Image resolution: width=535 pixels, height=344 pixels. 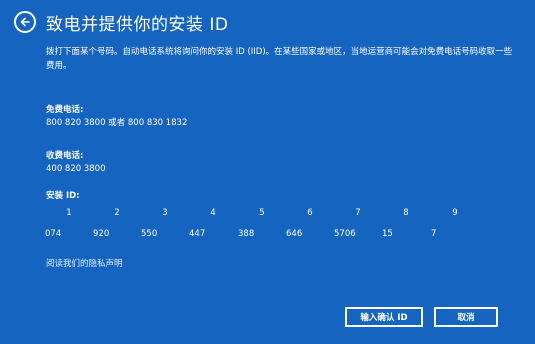 What do you see at coordinates (116, 117) in the screenshot?
I see `free-phone-section: 免费电话: 800 820 3800 或者 800 830 1832` at bounding box center [116, 117].